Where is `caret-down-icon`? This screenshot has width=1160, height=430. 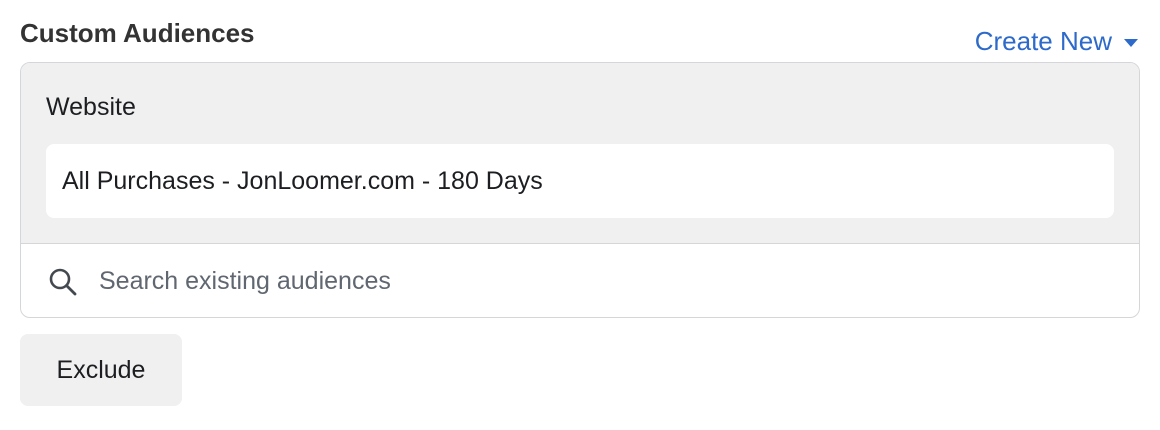
caret-down-icon is located at coordinates (1131, 42).